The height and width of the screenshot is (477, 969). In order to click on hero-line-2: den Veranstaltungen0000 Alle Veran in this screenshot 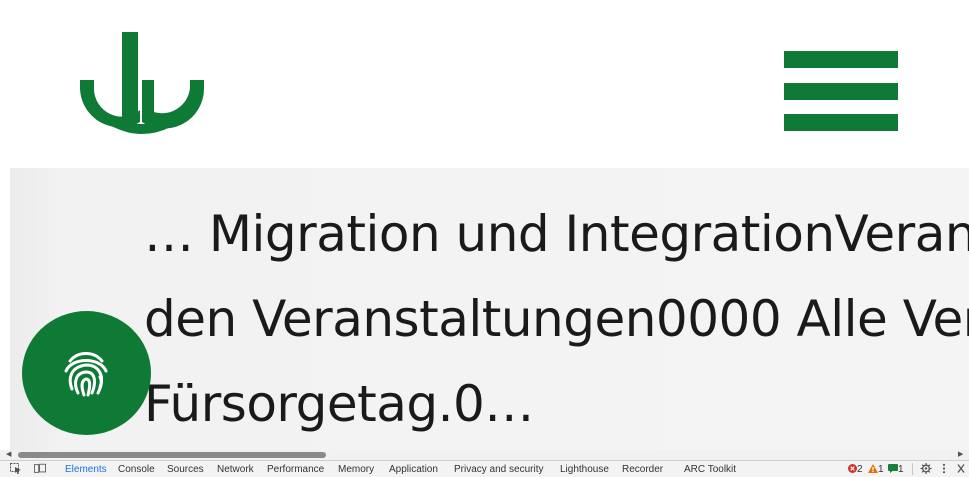, I will do `click(556, 319)`.